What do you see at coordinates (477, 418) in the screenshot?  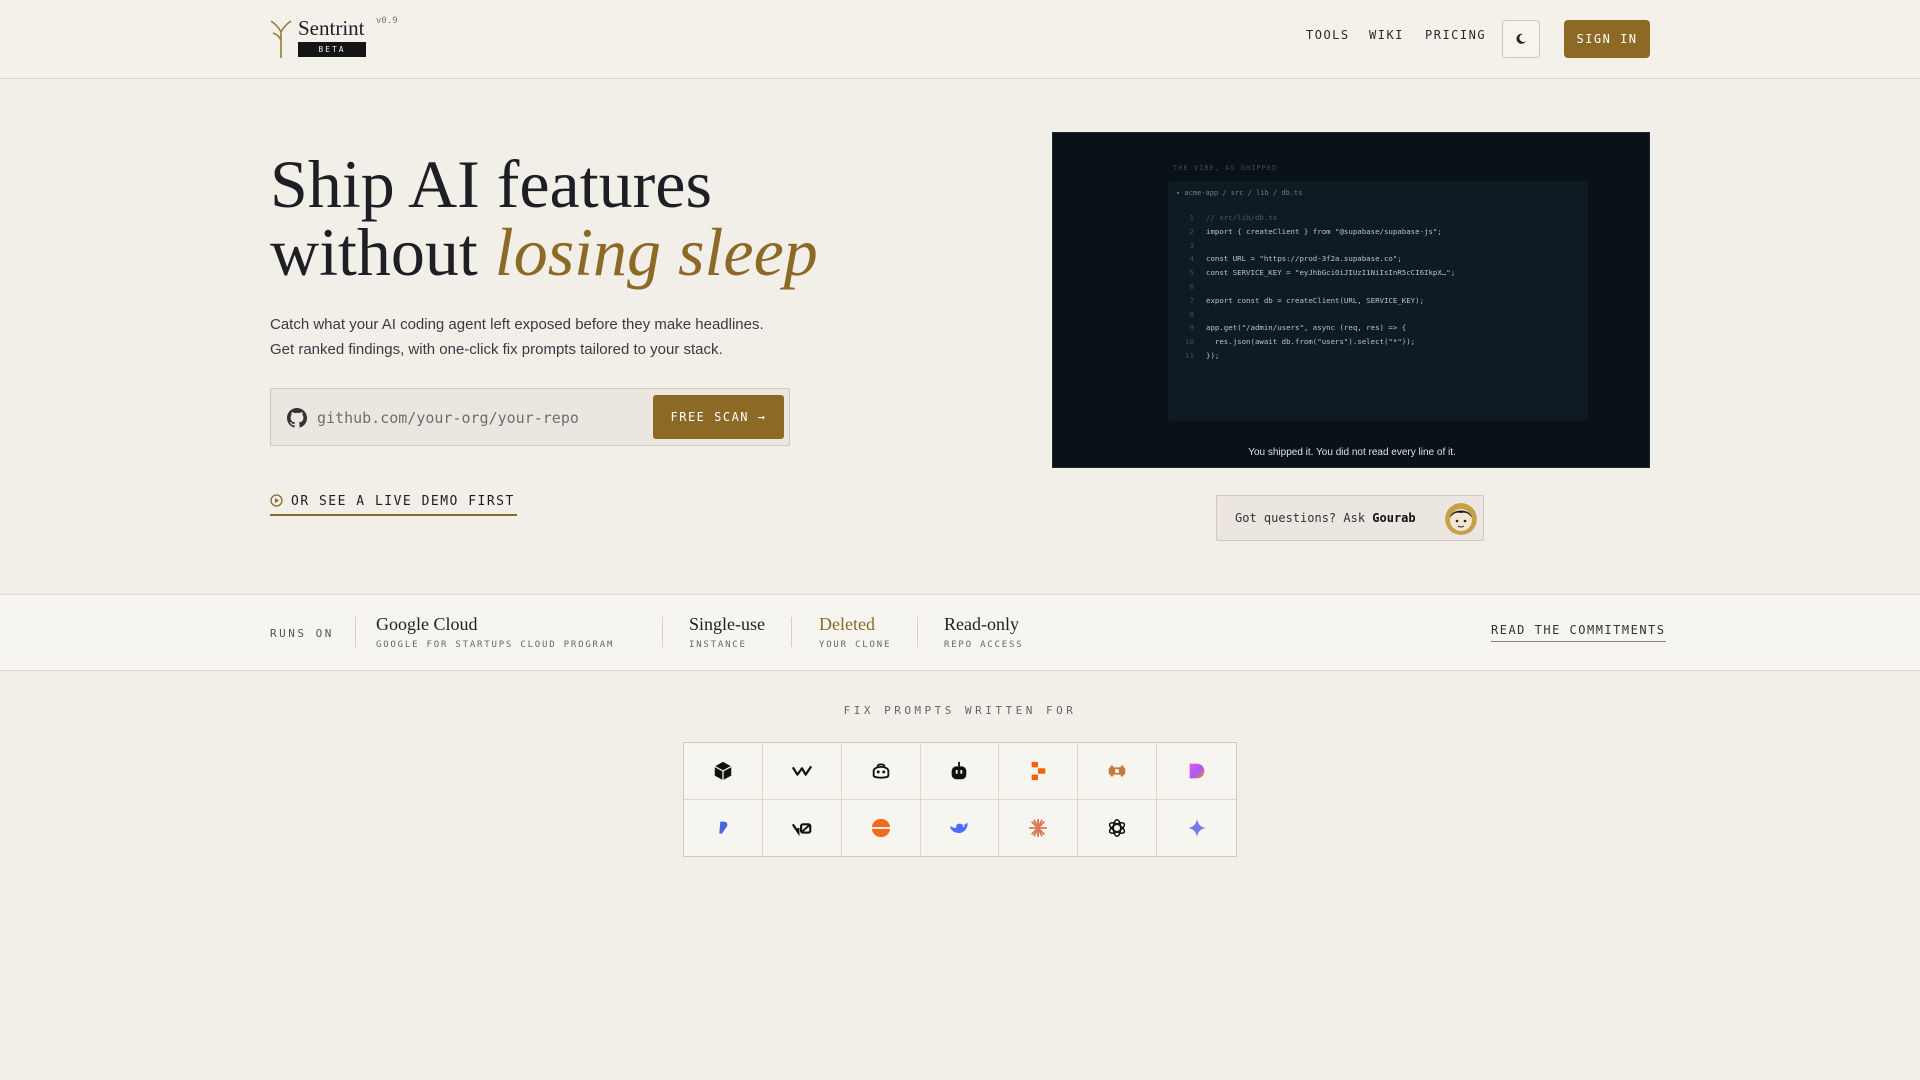 I see `repo-url-input` at bounding box center [477, 418].